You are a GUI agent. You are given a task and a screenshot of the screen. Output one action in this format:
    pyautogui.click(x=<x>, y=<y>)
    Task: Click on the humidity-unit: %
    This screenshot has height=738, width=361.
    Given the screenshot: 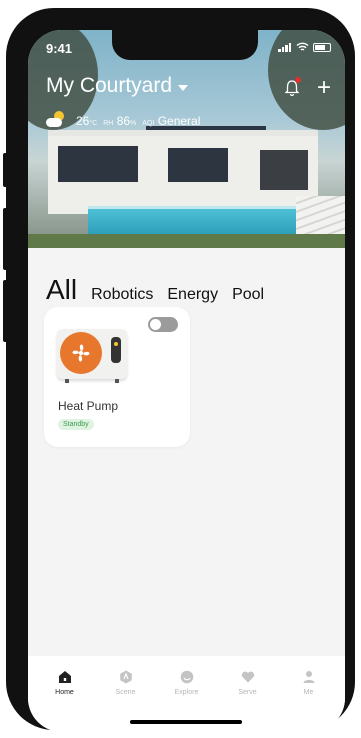 What is the action you would take?
    pyautogui.click(x=133, y=123)
    